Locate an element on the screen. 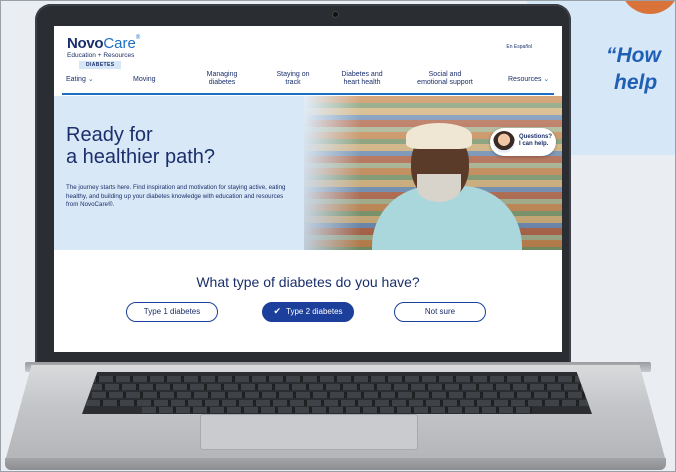 This screenshot has height=472, width=676. nav-label: Moving is located at coordinates (144, 79).